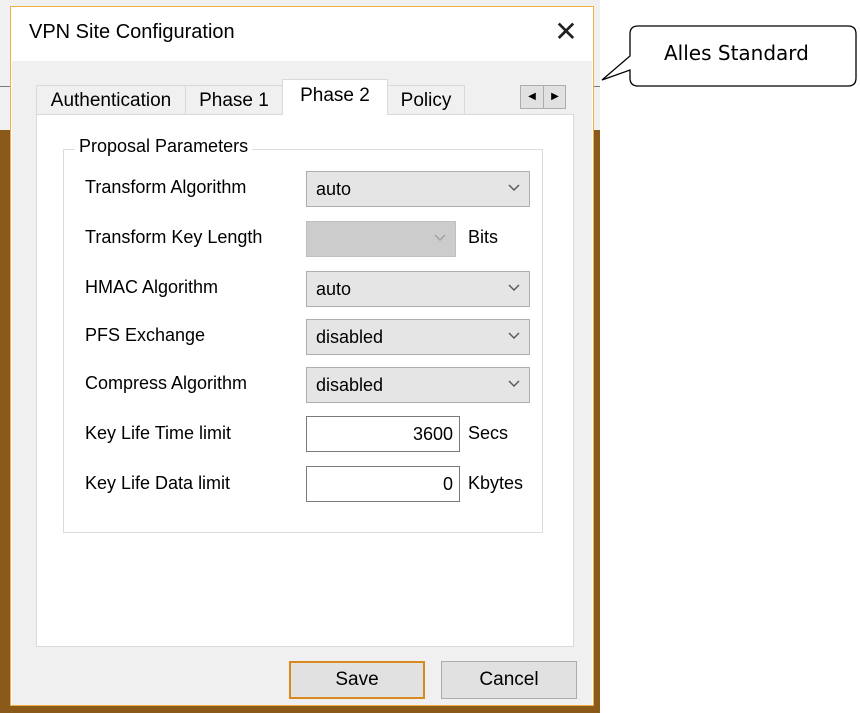 The image size is (860, 713). Describe the element at coordinates (488, 433) in the screenshot. I see `key-life-time-unit: Secs` at that location.